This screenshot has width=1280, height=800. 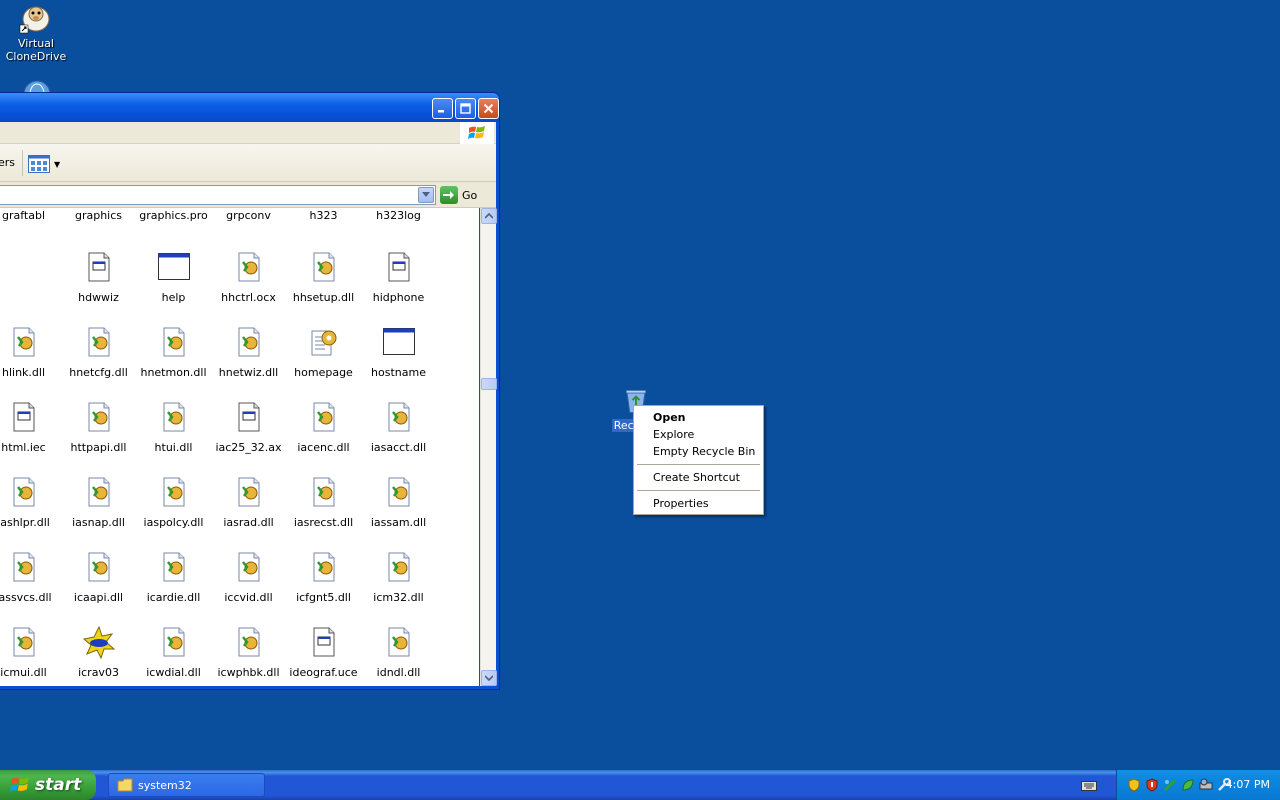 I want to click on views-button: ▼, so click(x=46, y=164).